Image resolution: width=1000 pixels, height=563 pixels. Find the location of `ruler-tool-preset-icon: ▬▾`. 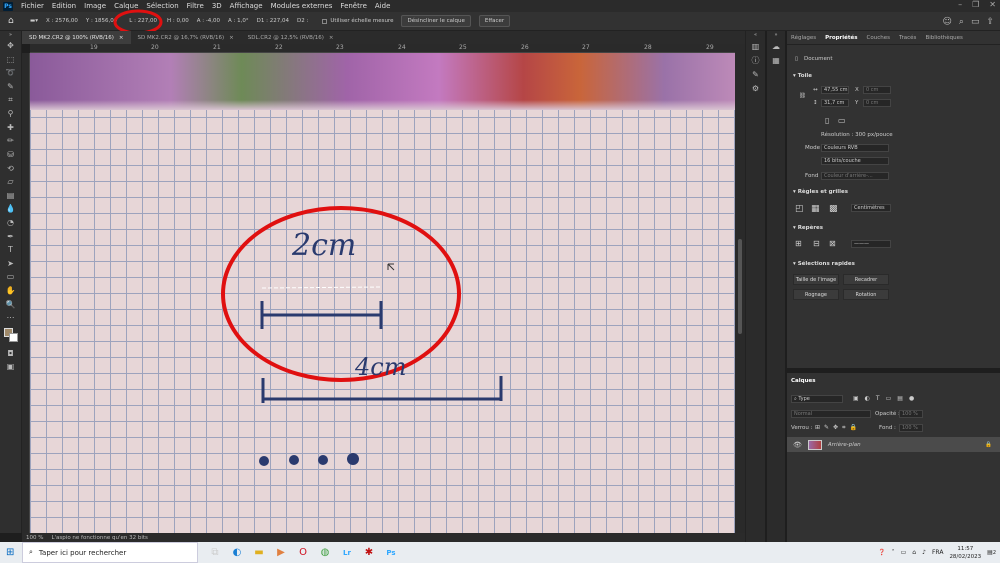

ruler-tool-preset-icon: ▬▾ is located at coordinates (34, 21).